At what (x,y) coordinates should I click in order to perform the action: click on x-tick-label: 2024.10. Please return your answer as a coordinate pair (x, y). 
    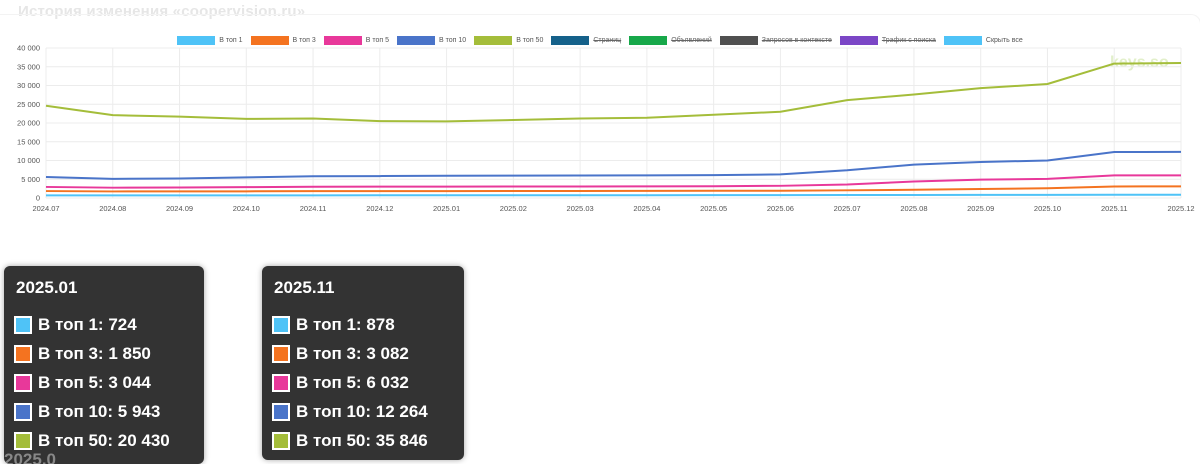
    Looking at the image, I should click on (246, 208).